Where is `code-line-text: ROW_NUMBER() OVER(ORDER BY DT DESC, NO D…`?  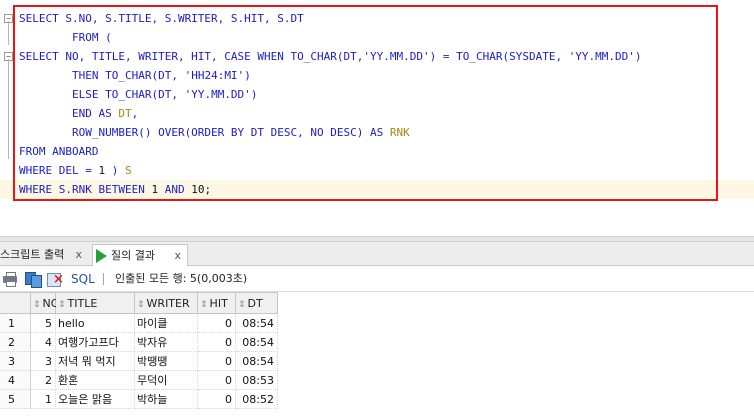 code-line-text: ROW_NUMBER() OVER(ORDER BY DT DESC, NO D… is located at coordinates (214, 132).